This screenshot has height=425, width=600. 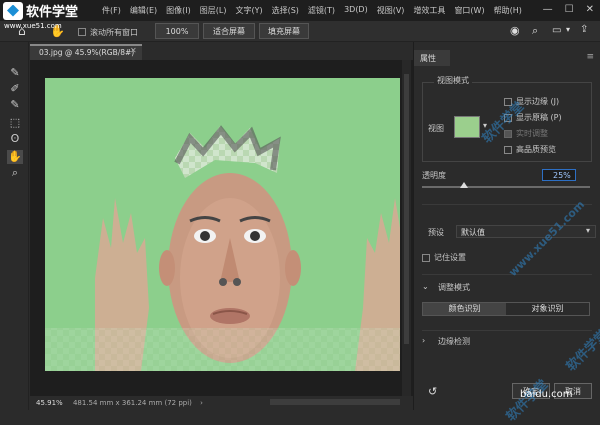 I want to click on brush-tool-icon: ✎, so click(x=15, y=105).